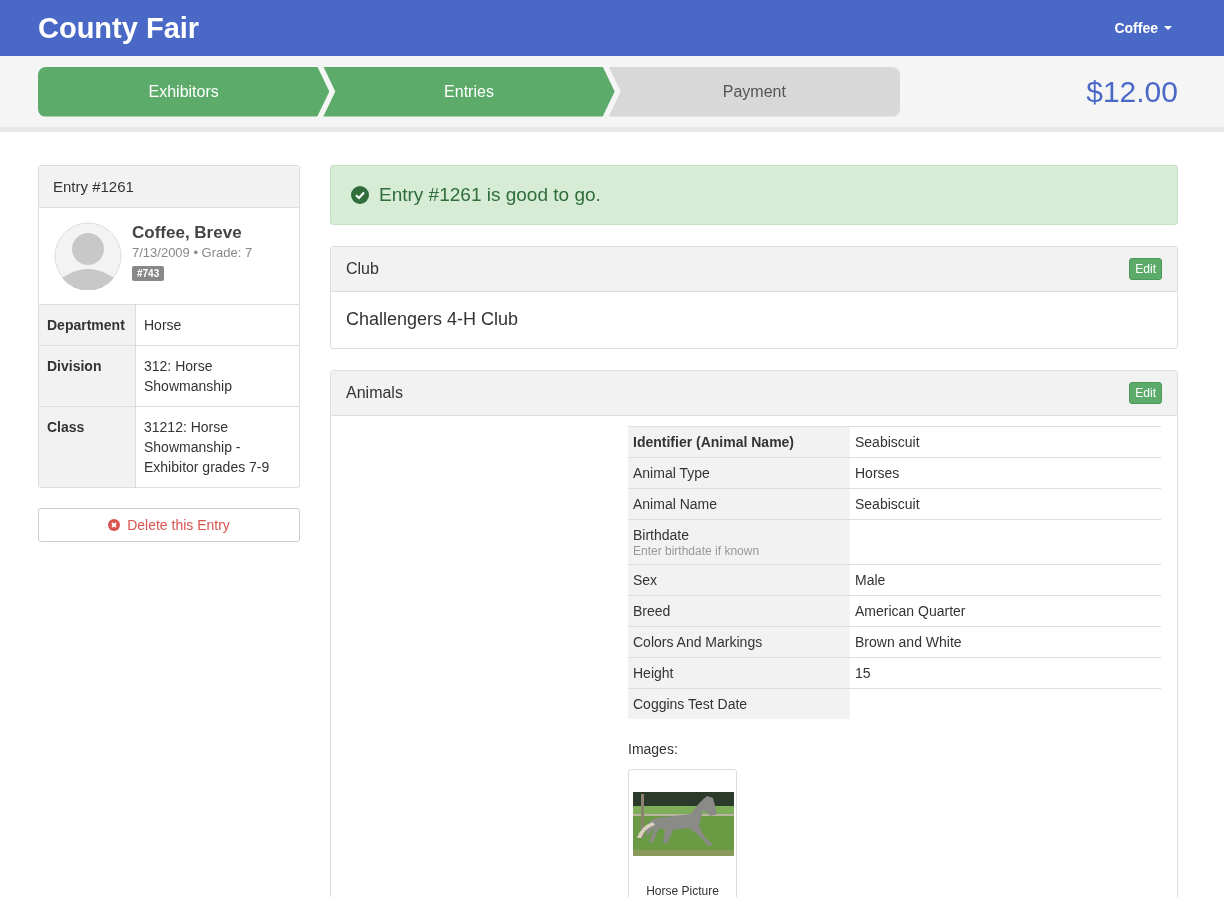  Describe the element at coordinates (87, 376) in the screenshot. I see `row-label: Division` at that location.